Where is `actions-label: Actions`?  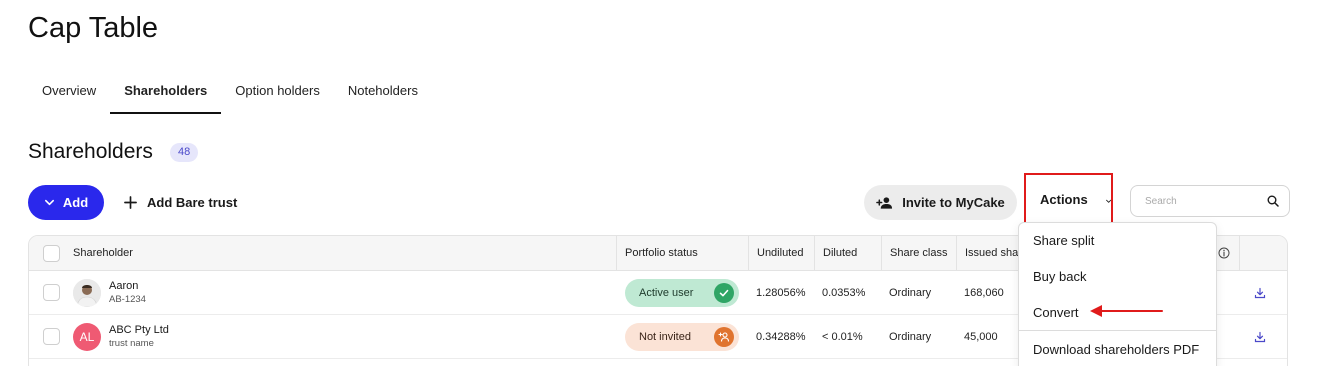 actions-label: Actions is located at coordinates (1064, 199).